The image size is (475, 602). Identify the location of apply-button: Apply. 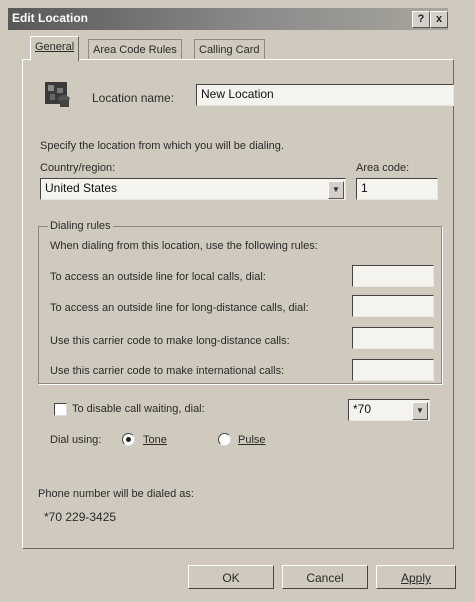
(416, 577).